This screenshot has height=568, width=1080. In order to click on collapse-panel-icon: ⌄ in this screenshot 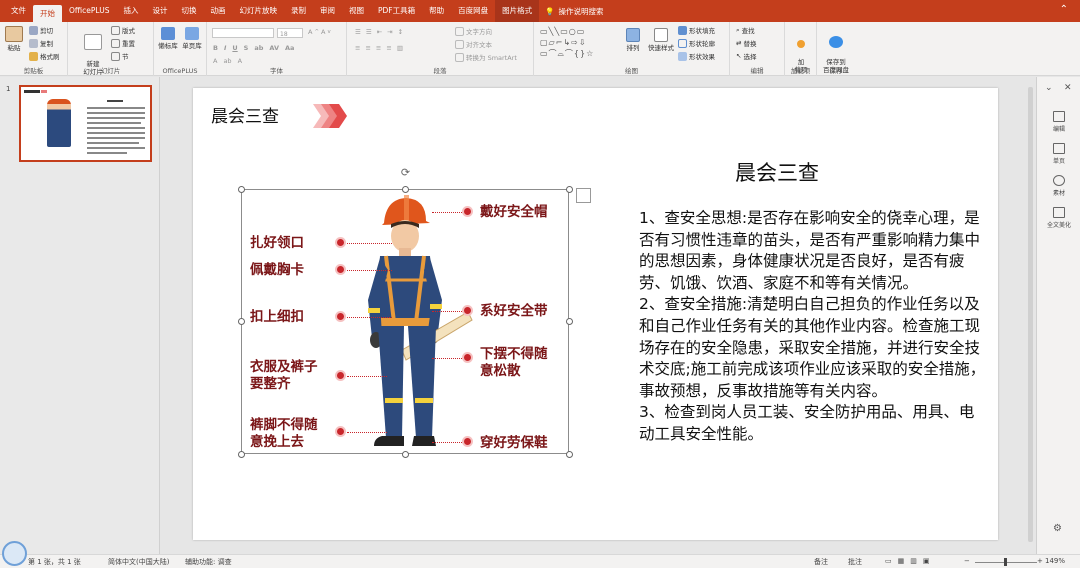, I will do `click(1049, 88)`.